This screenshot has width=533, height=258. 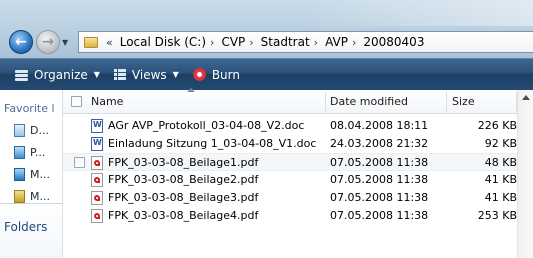 I want to click on command-toolbar: Organize ▼ Views ▼ Burn, so click(x=266, y=74).